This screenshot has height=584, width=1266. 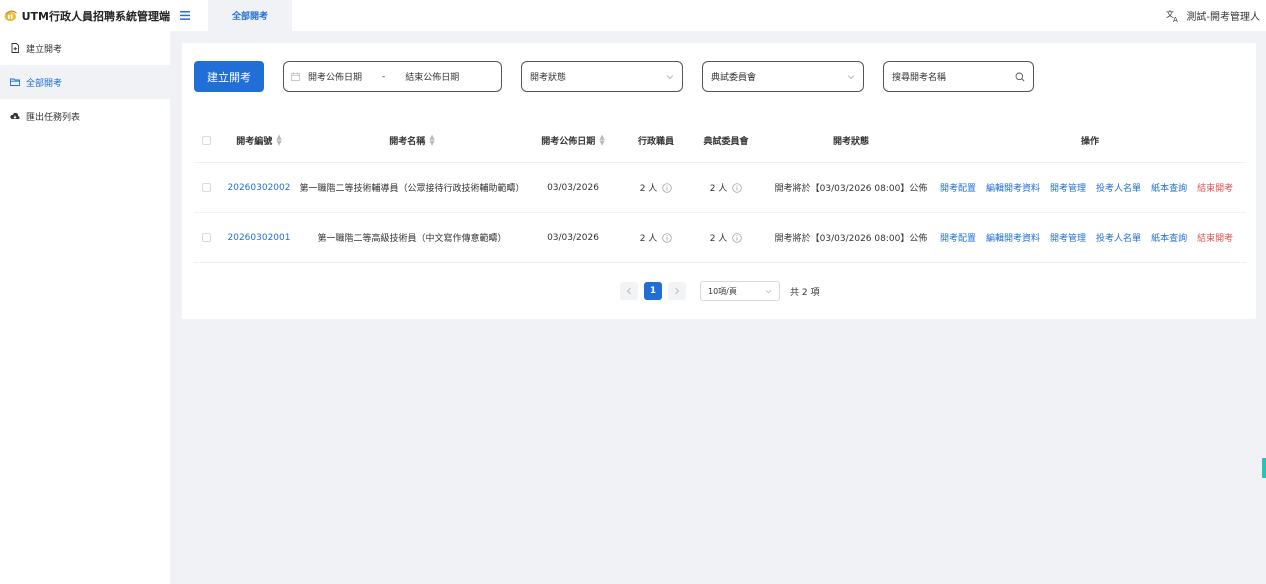 What do you see at coordinates (740, 291) in the screenshot?
I see `page-size-select: 10項/頁` at bounding box center [740, 291].